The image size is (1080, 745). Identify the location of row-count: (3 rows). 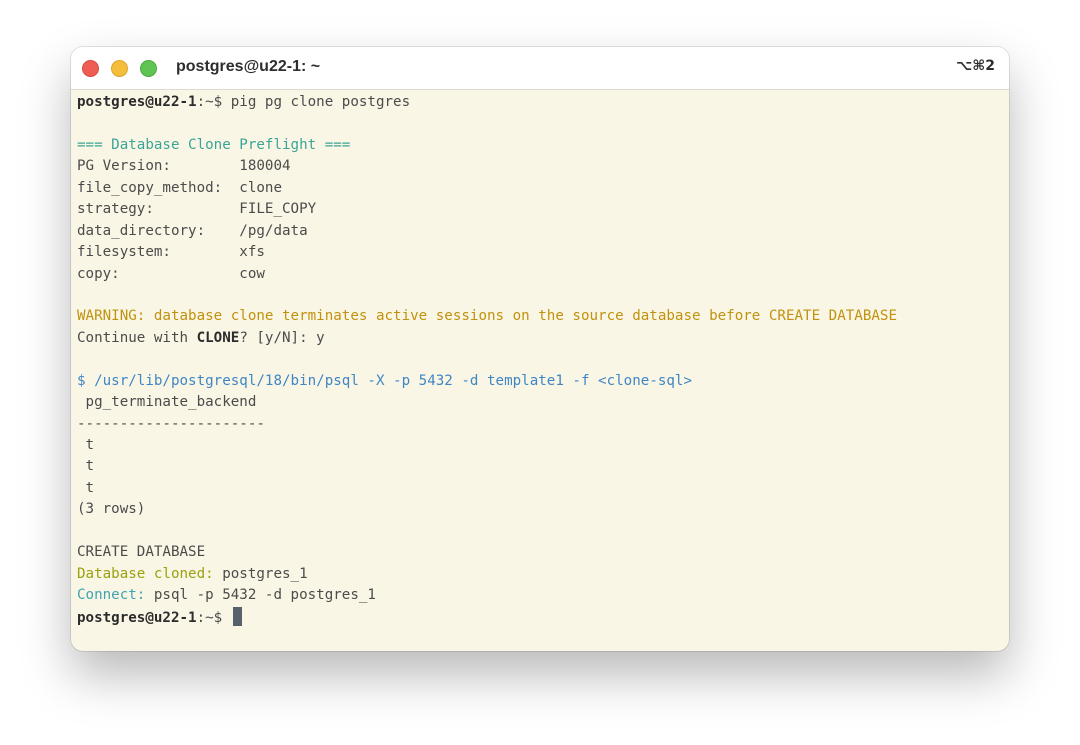
(111, 509).